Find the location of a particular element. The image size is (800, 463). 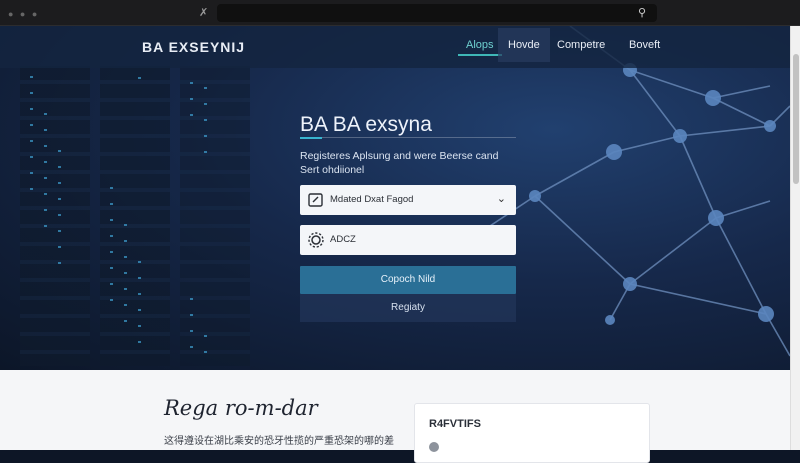

nav-item-alops: Alops is located at coordinates (480, 45).